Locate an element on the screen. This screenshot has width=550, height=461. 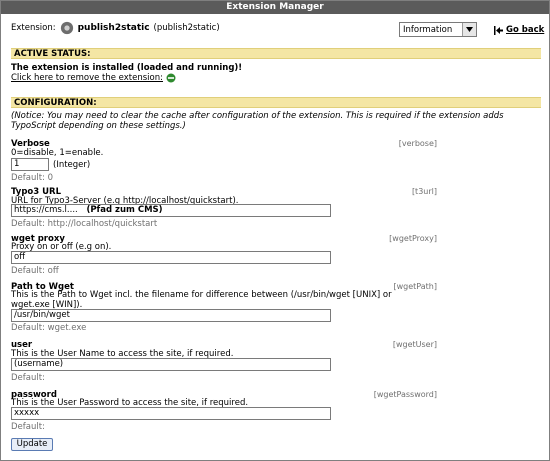
extension-label: Extension: is located at coordinates (33, 28).